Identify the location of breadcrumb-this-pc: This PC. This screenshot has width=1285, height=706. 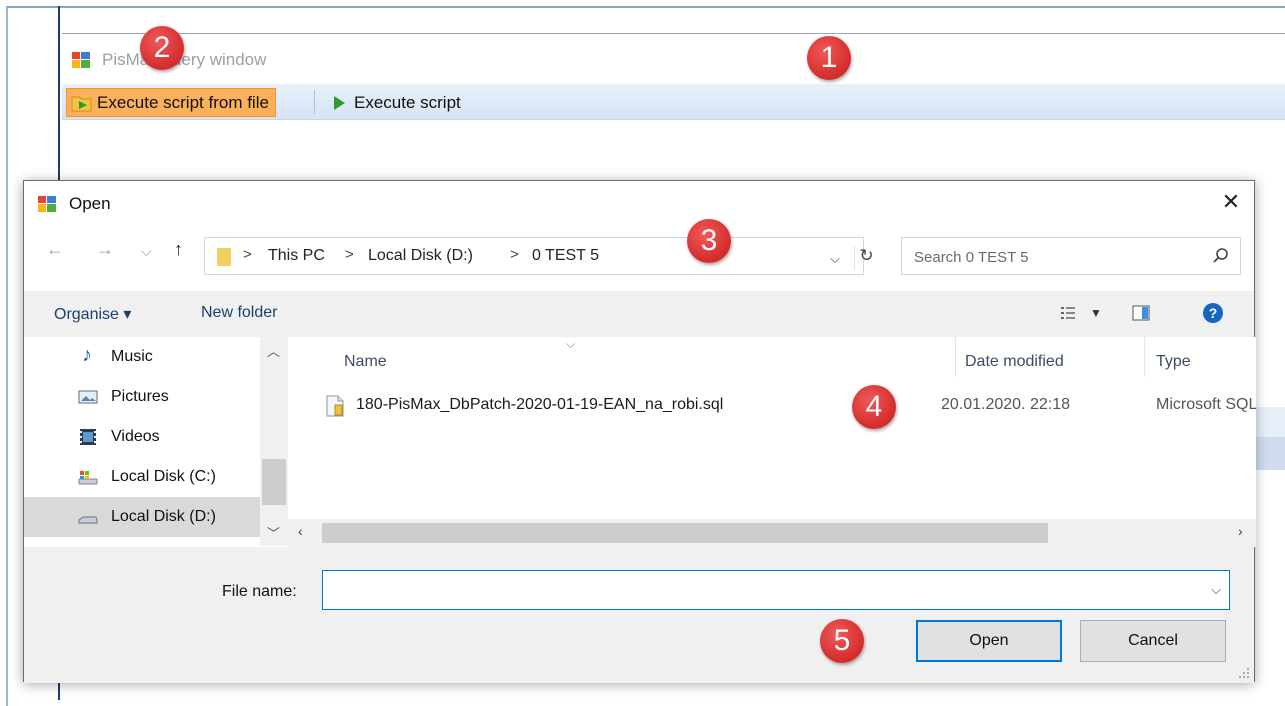
(296, 256).